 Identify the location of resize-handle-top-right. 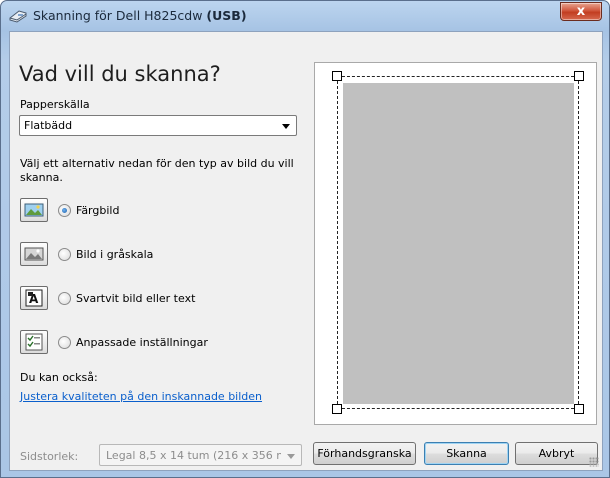
(579, 76).